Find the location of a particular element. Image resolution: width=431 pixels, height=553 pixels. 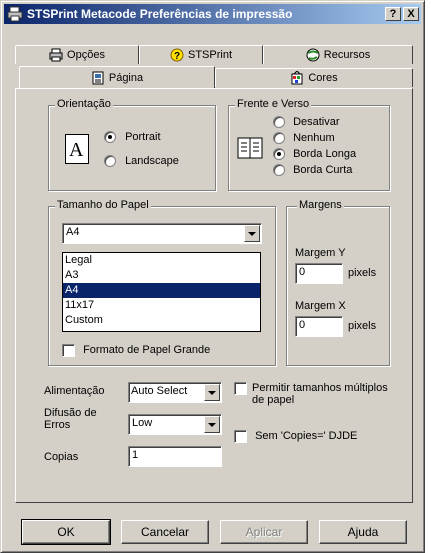

duplex-option-label: Borda Curta is located at coordinates (323, 170).